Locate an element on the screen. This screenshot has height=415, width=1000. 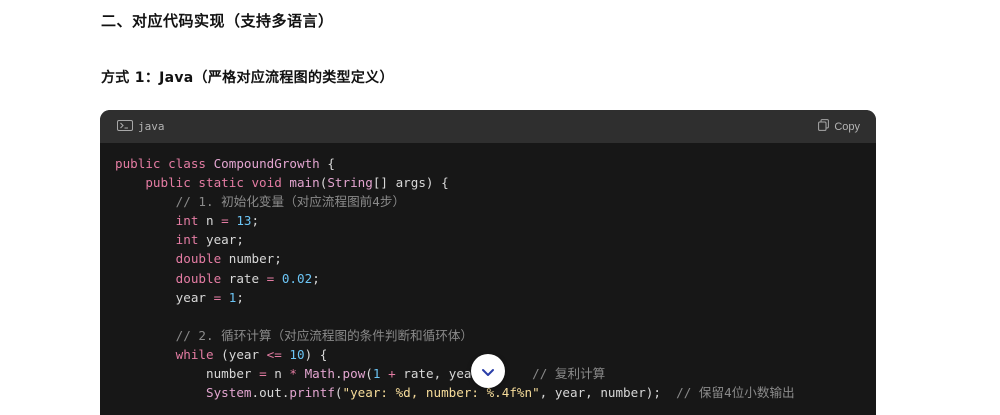
code-token: + is located at coordinates (392, 374).